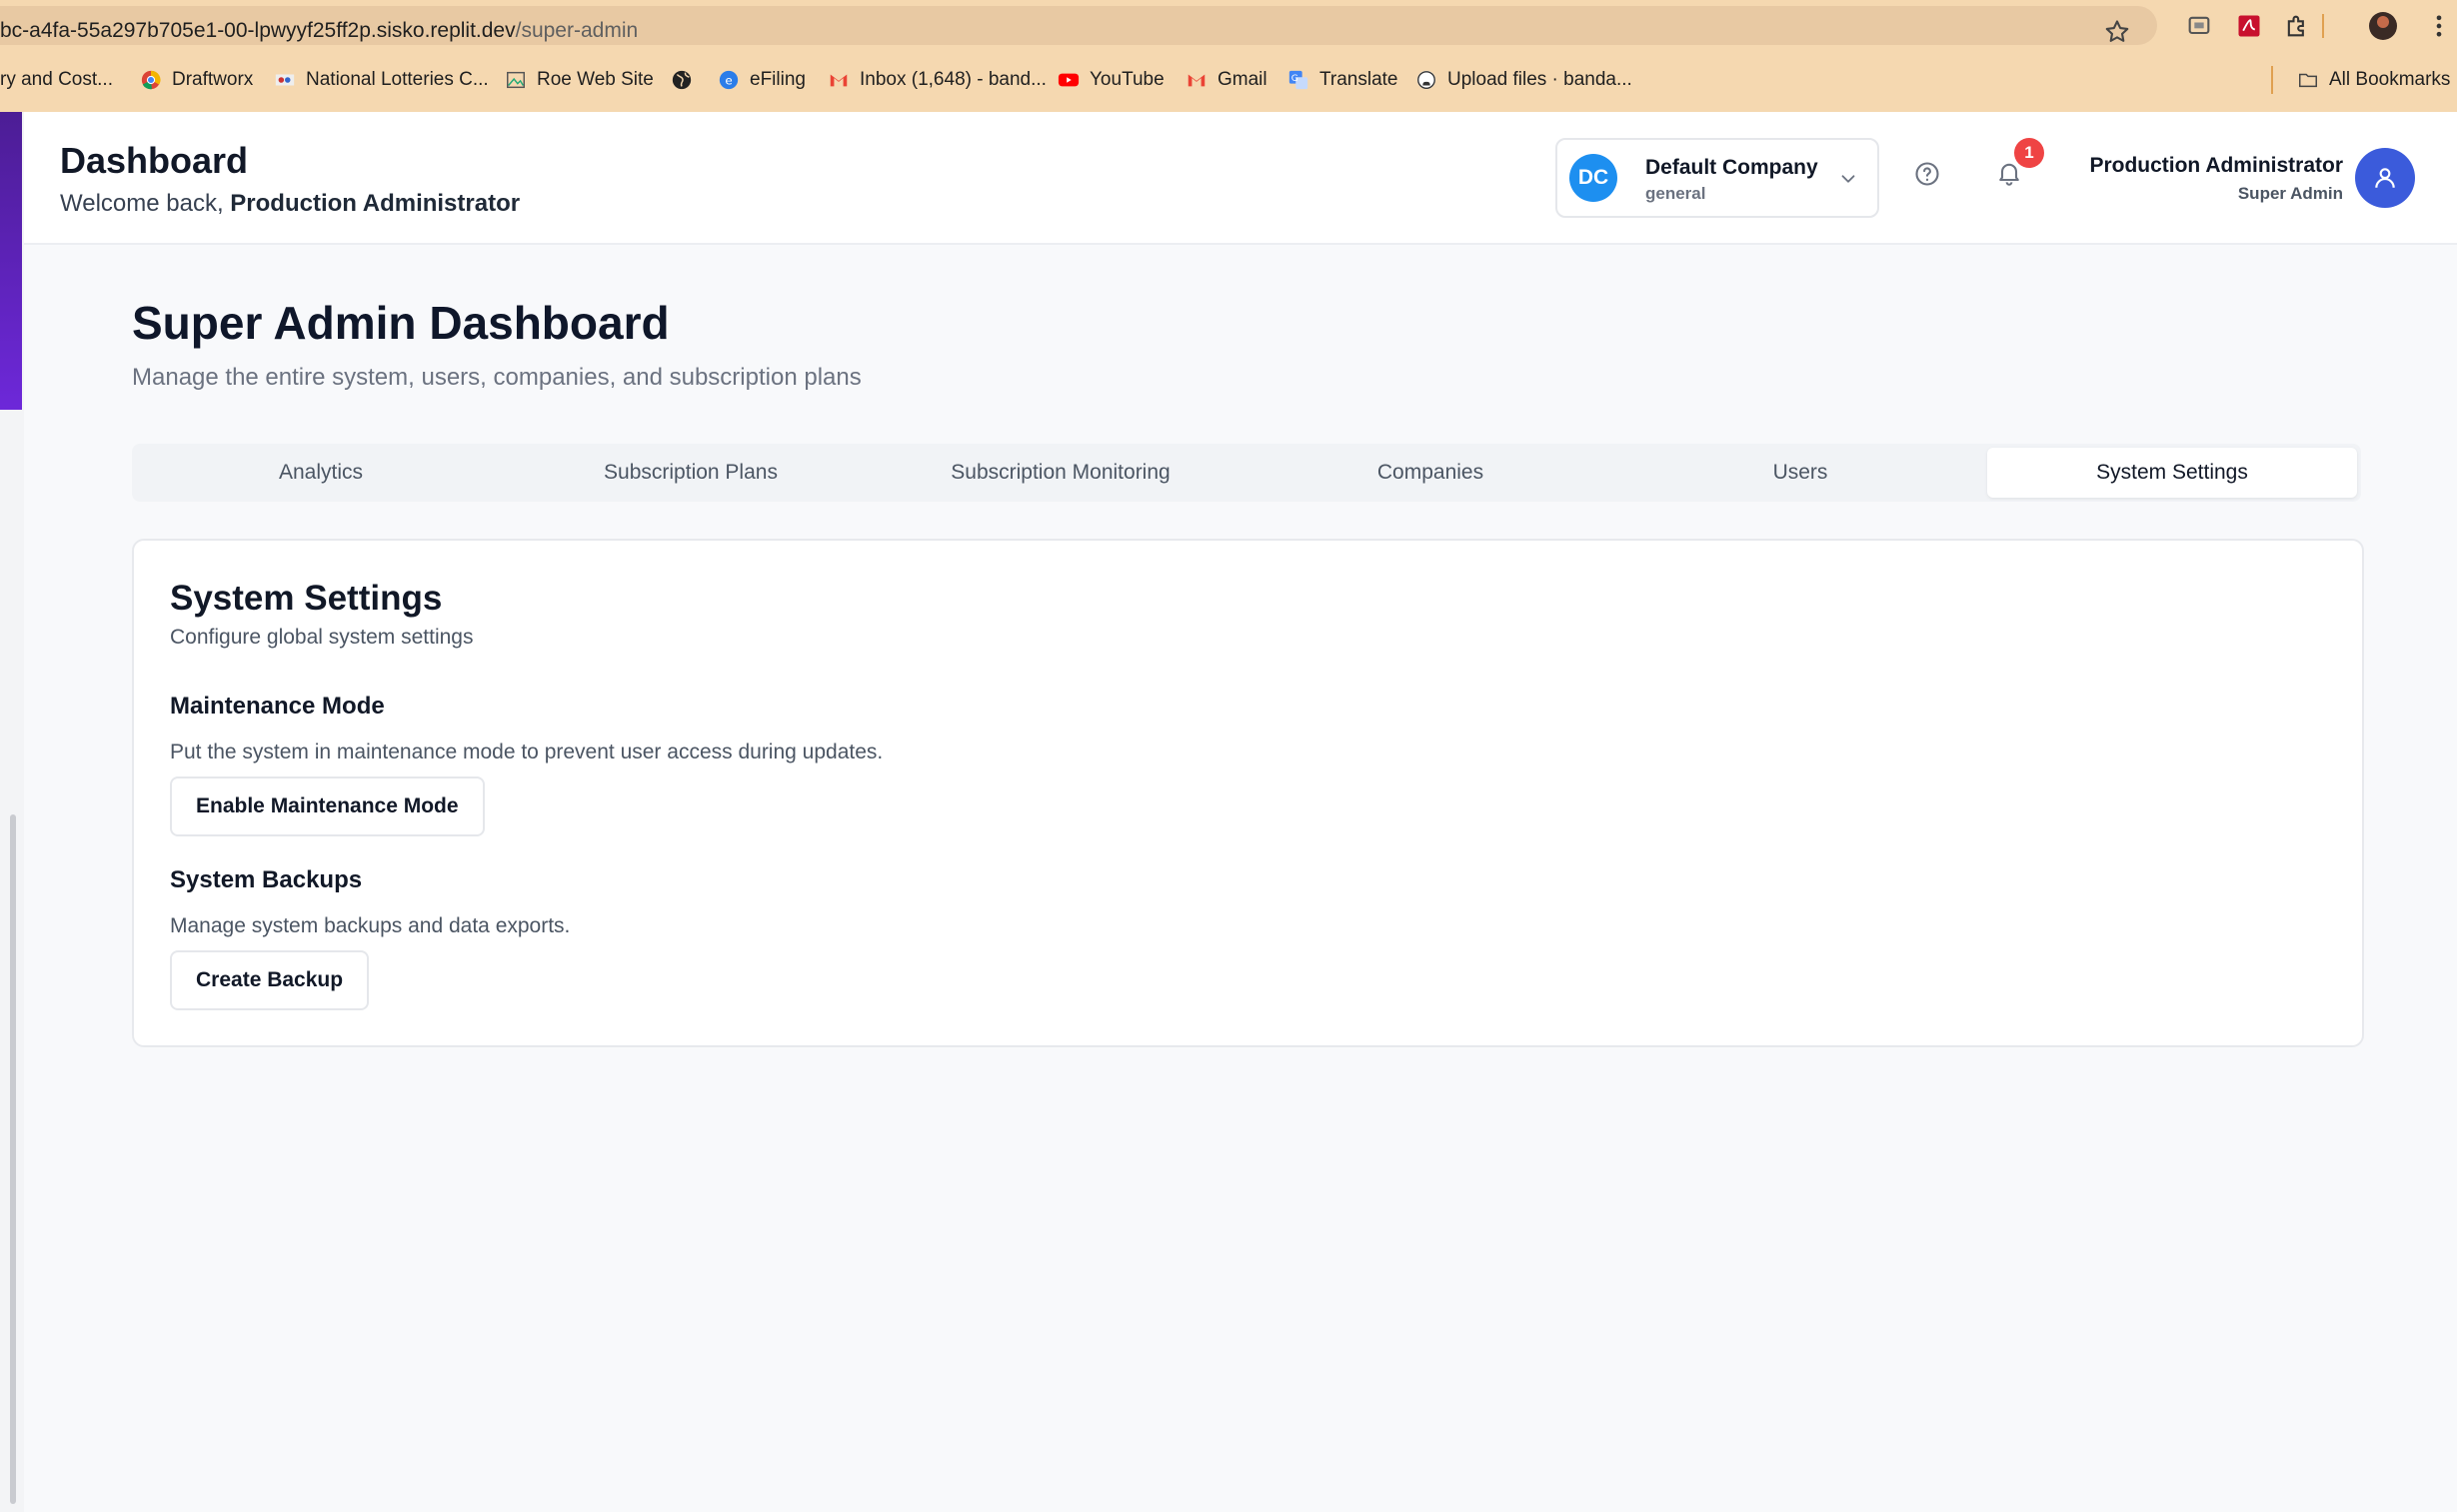 The image size is (2457, 1512). Describe the element at coordinates (2439, 26) in the screenshot. I see `more-menu-icon` at that location.